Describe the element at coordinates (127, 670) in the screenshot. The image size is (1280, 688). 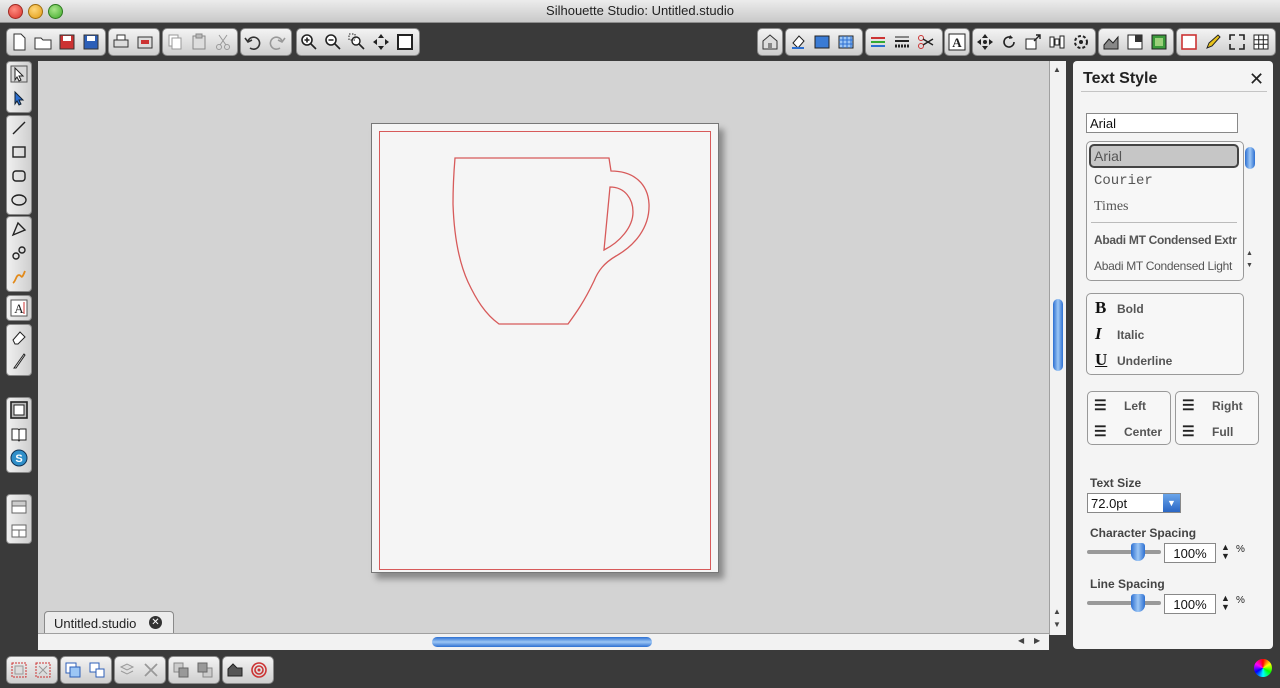
I see `duplicate-icon` at that location.